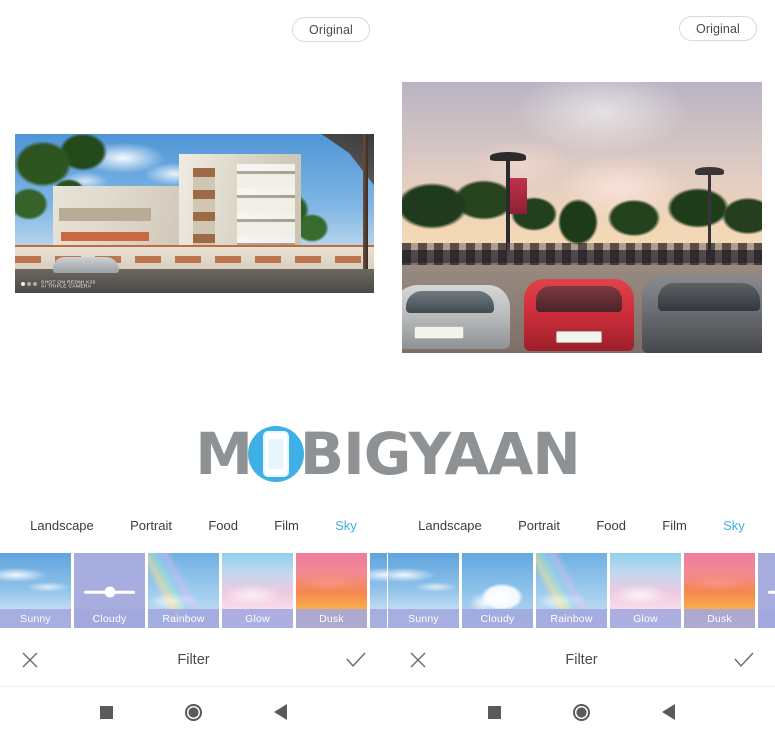 The height and width of the screenshot is (737, 775). I want to click on filter-action-bar-left: Filter, so click(193, 659).